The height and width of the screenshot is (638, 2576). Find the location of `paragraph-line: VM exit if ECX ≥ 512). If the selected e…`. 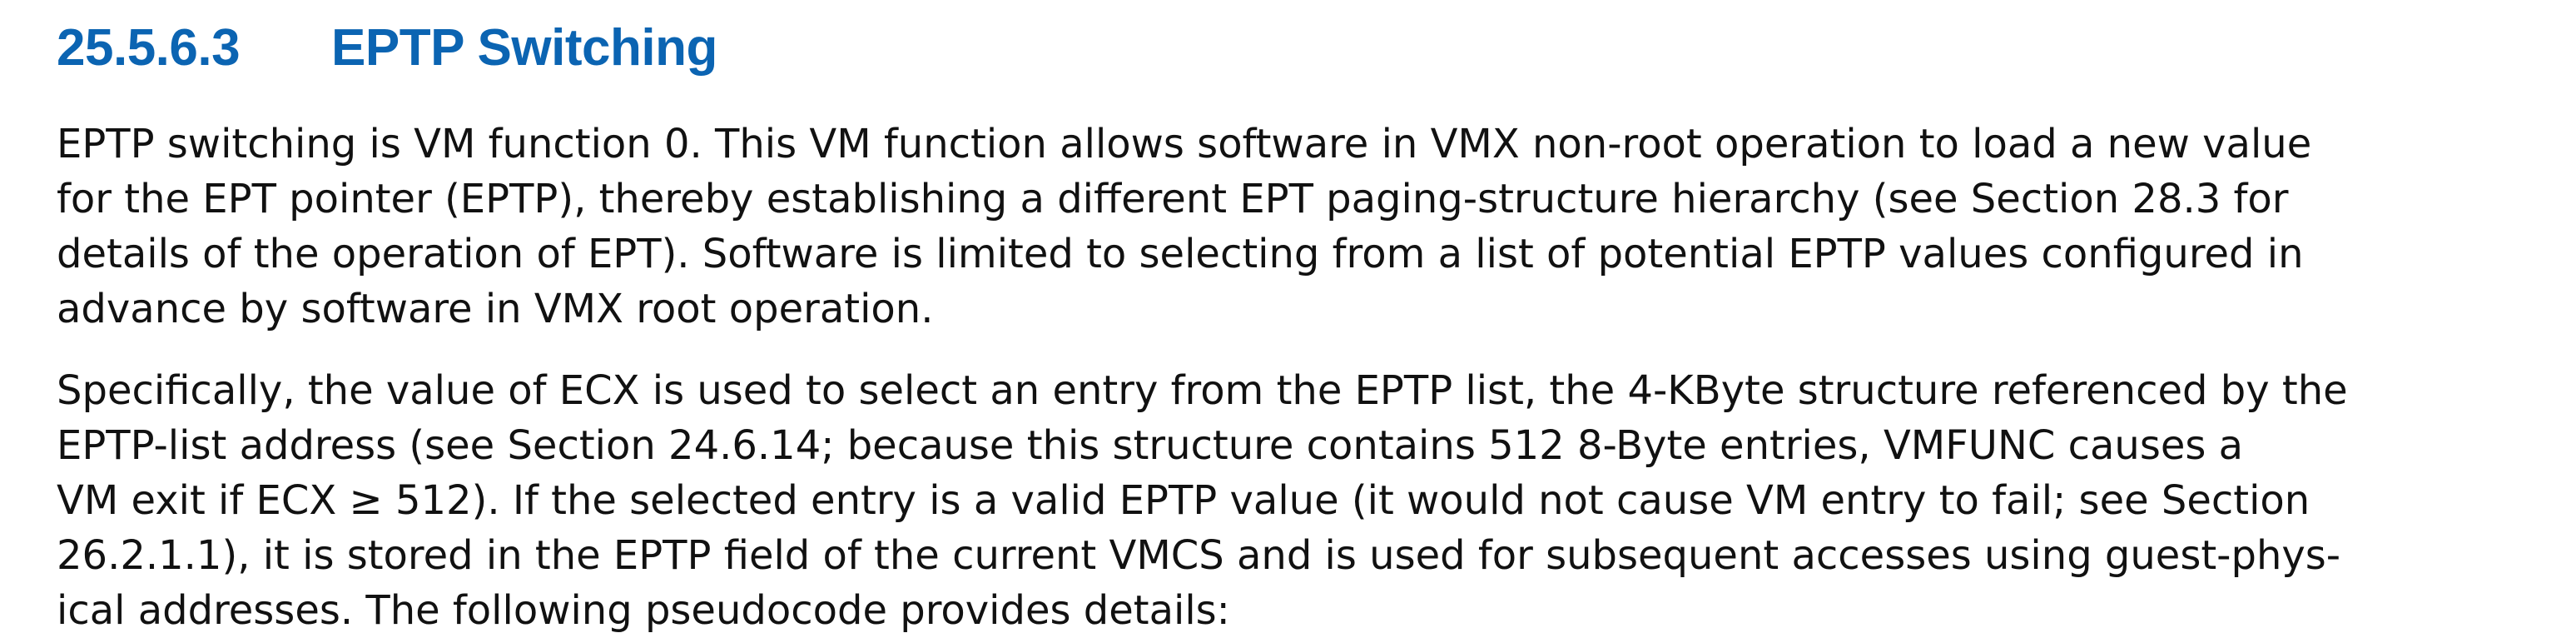

paragraph-line: VM exit if ECX ≥ 512). If the selected e… is located at coordinates (1183, 500).